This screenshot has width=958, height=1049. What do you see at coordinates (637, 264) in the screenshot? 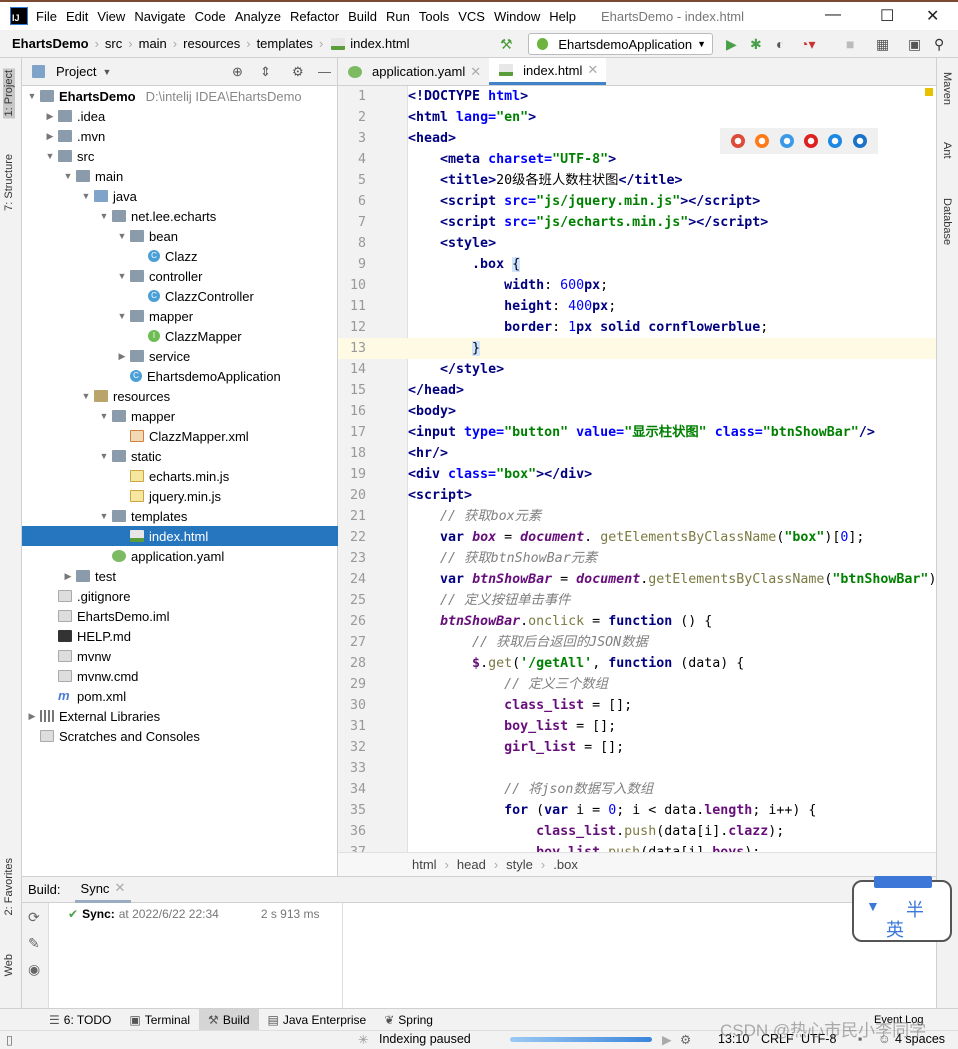
I see `code-line: 9 .box {` at bounding box center [637, 264].